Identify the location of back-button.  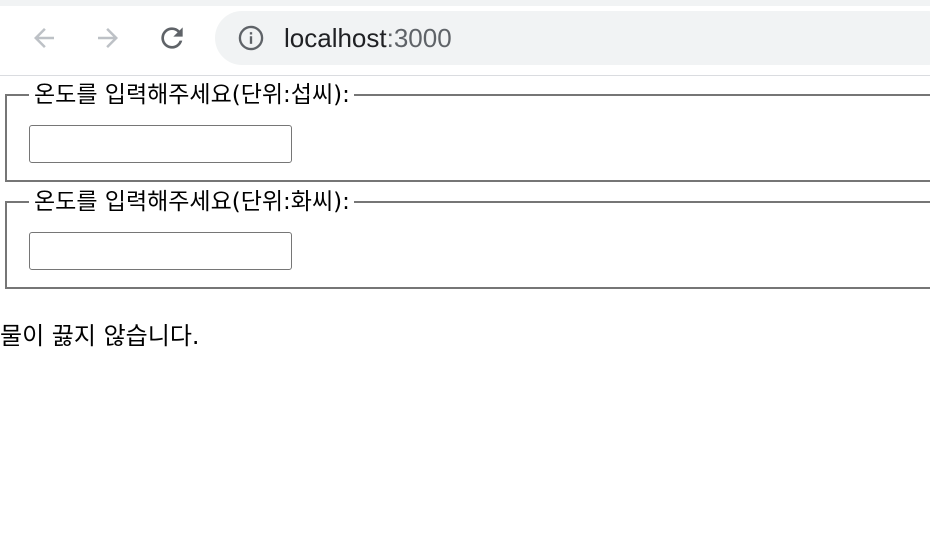
(44, 38).